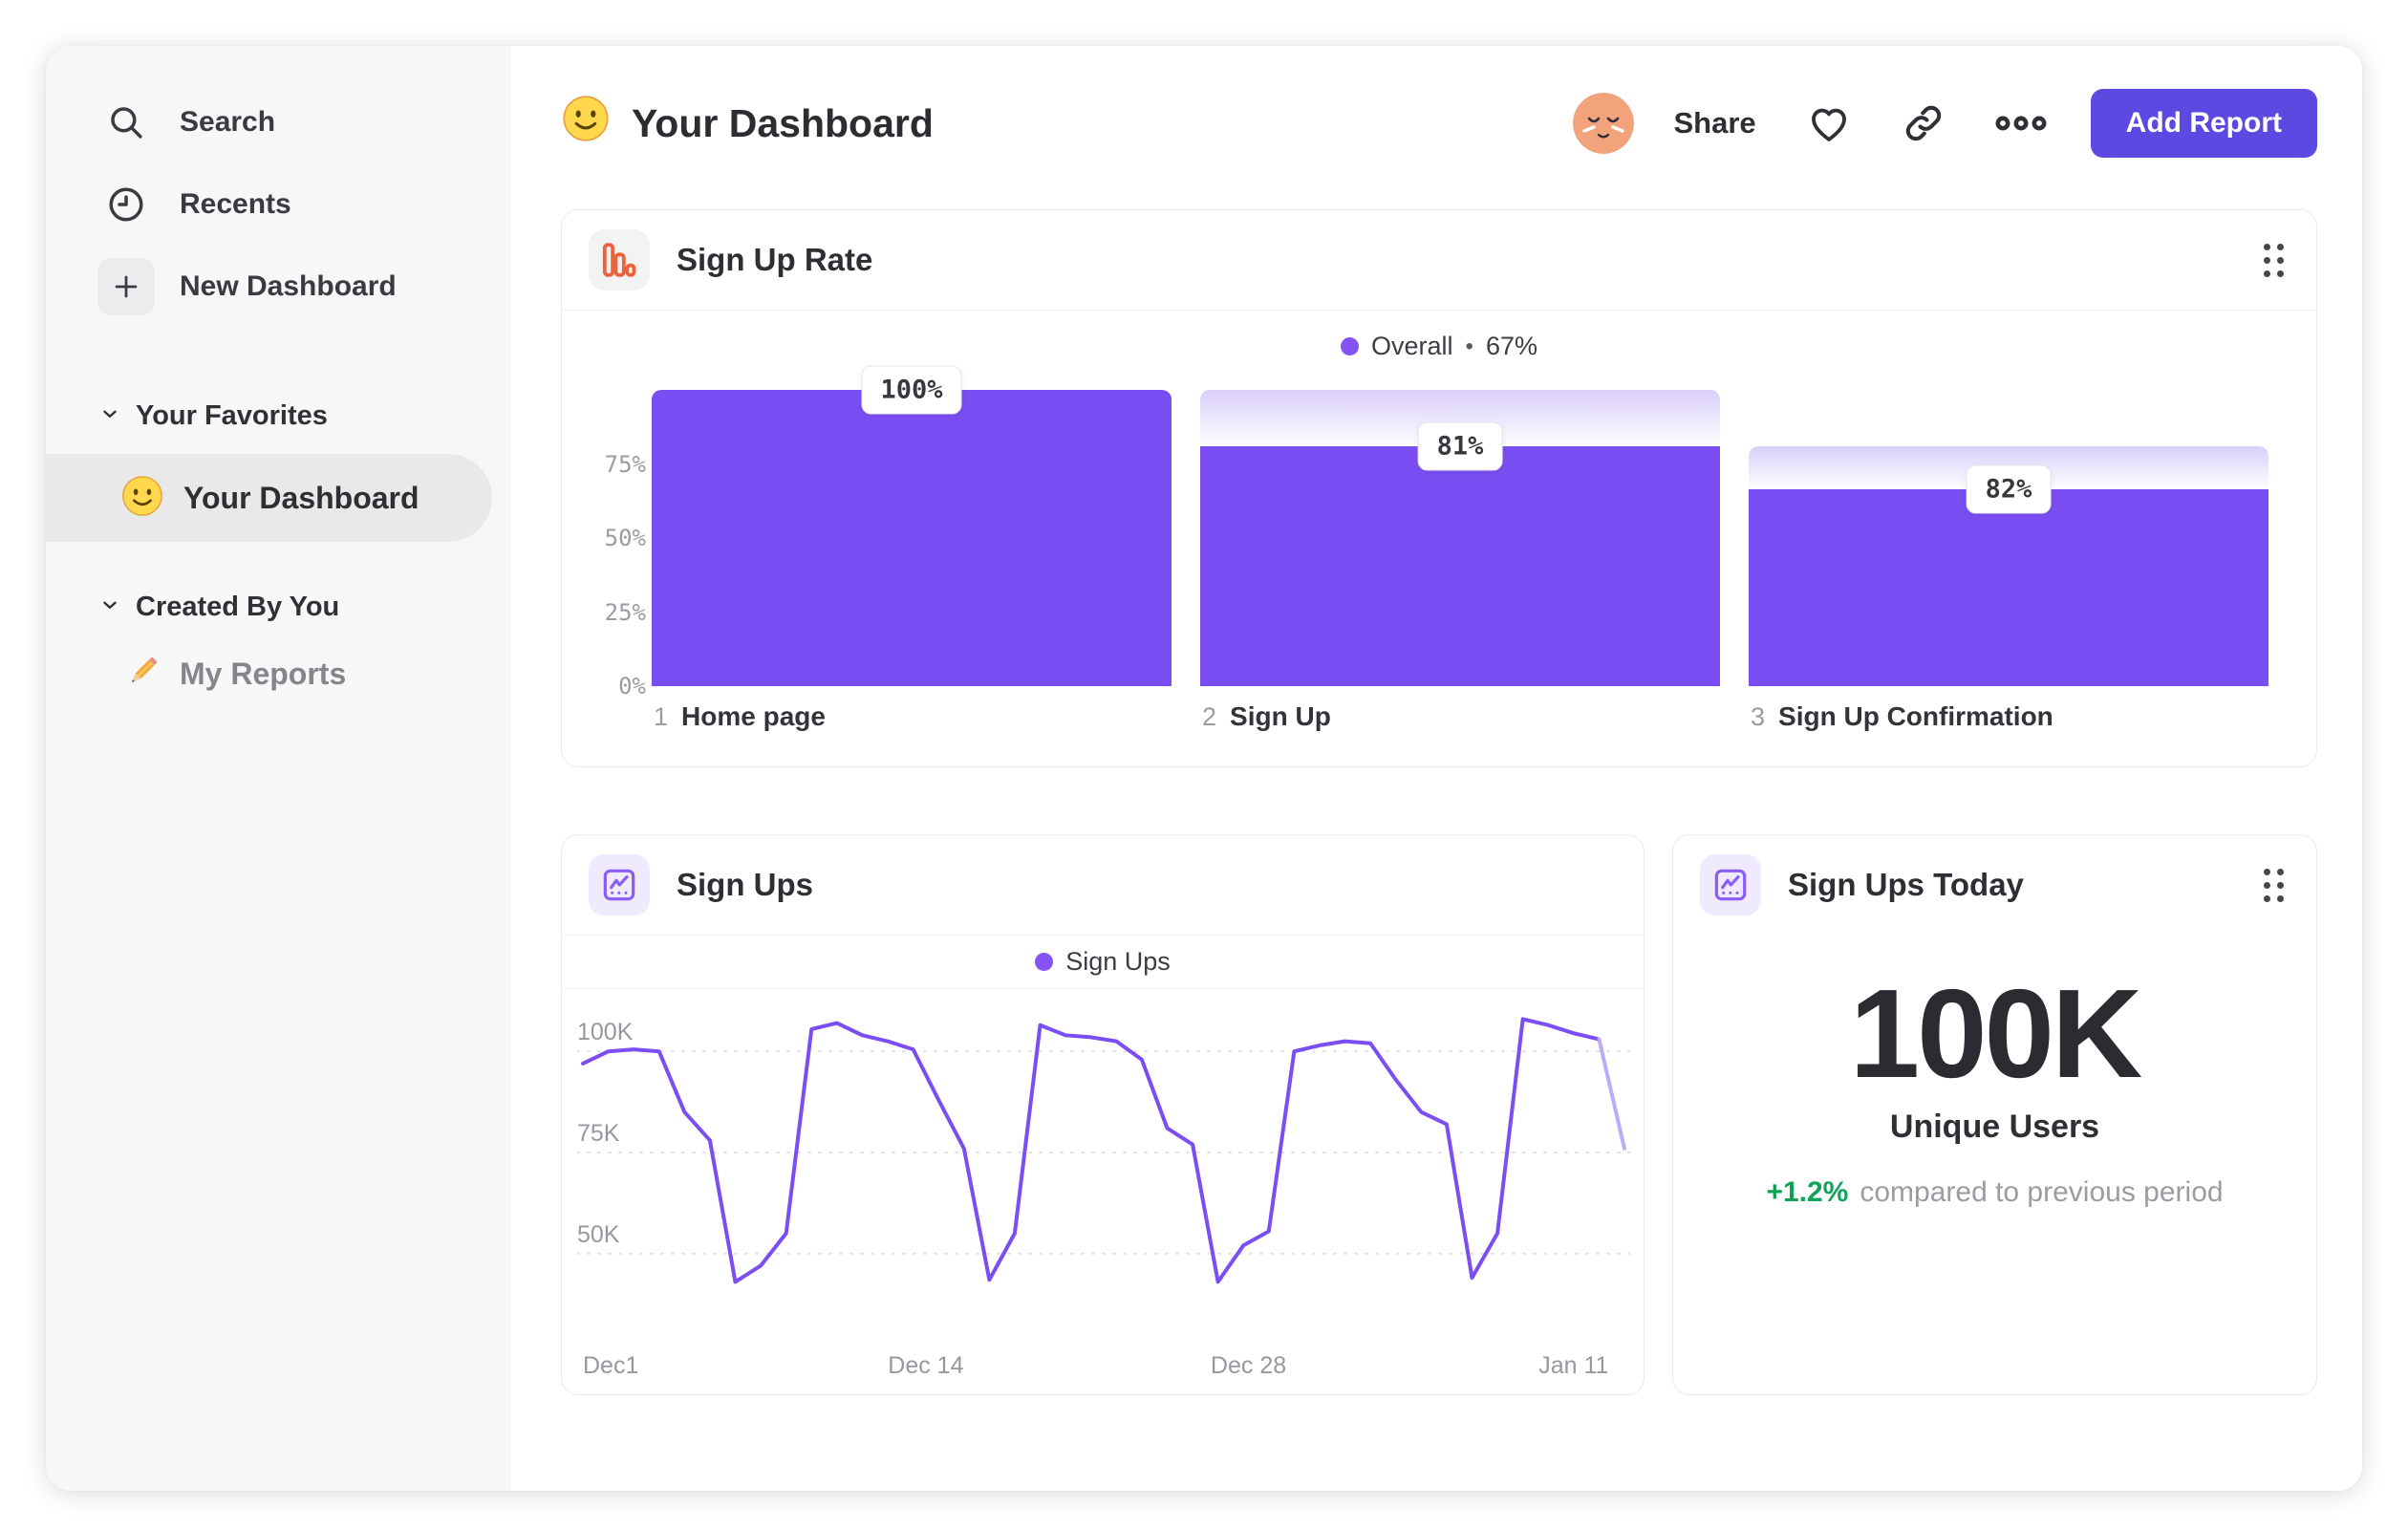 The width and height of the screenshot is (2408, 1529). I want to click on sidebar-item-label: My Reports, so click(263, 673).